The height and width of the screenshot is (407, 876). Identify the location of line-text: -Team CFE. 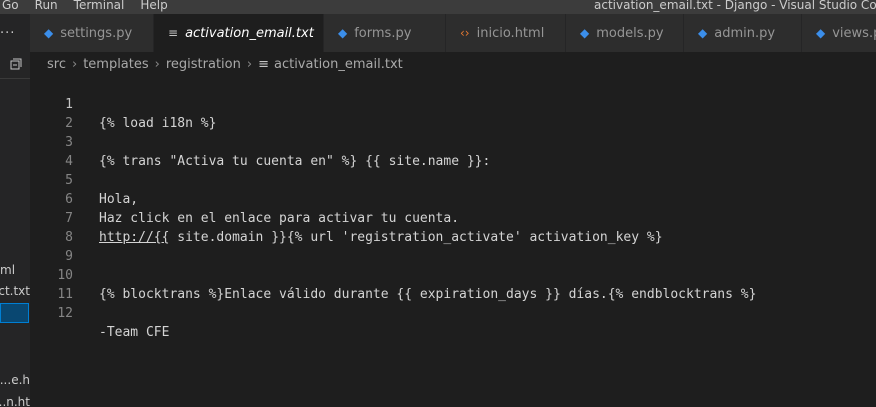
(134, 332).